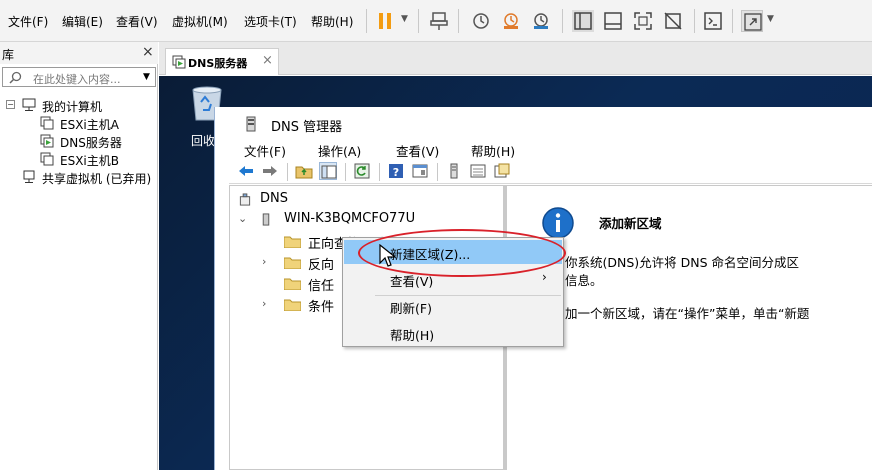  What do you see at coordinates (411, 308) in the screenshot?
I see `menu-item-label: 刷新(F)` at bounding box center [411, 308].